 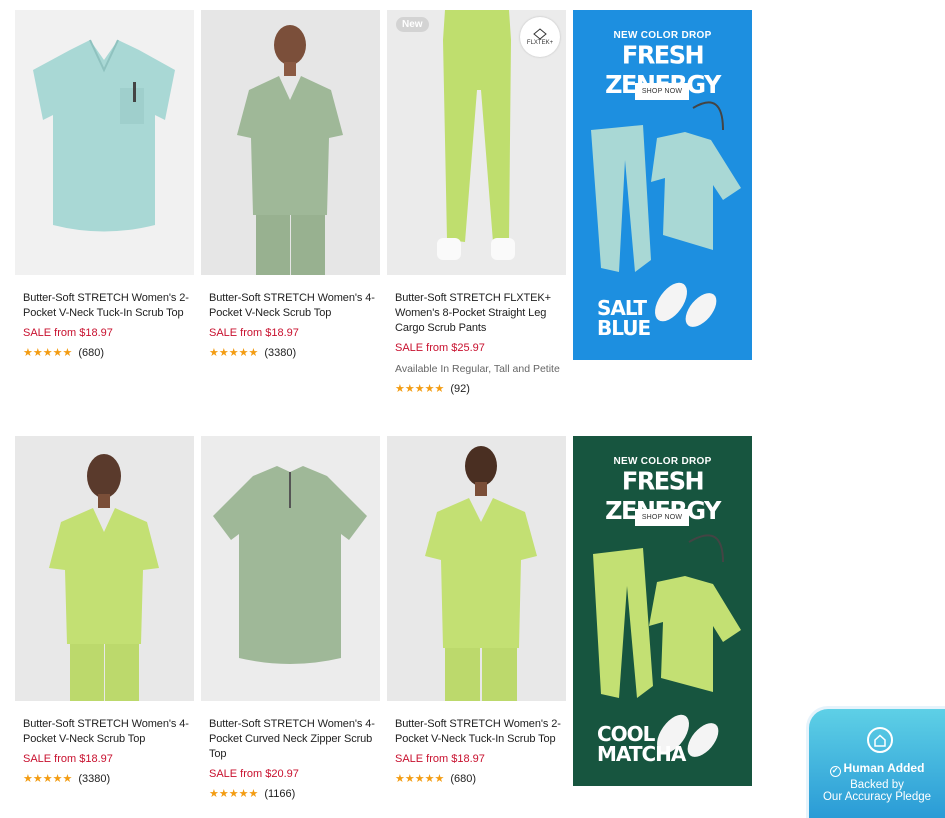 I want to click on flxtek-label: FLXTEK+, so click(x=540, y=43).